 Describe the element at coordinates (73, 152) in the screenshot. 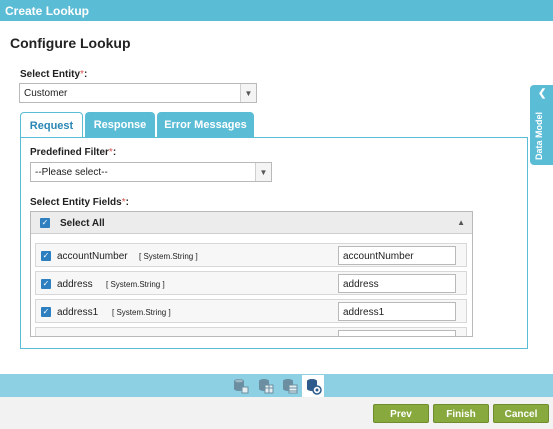

I see `predefined-filter-label: Predefined Filter*:` at that location.